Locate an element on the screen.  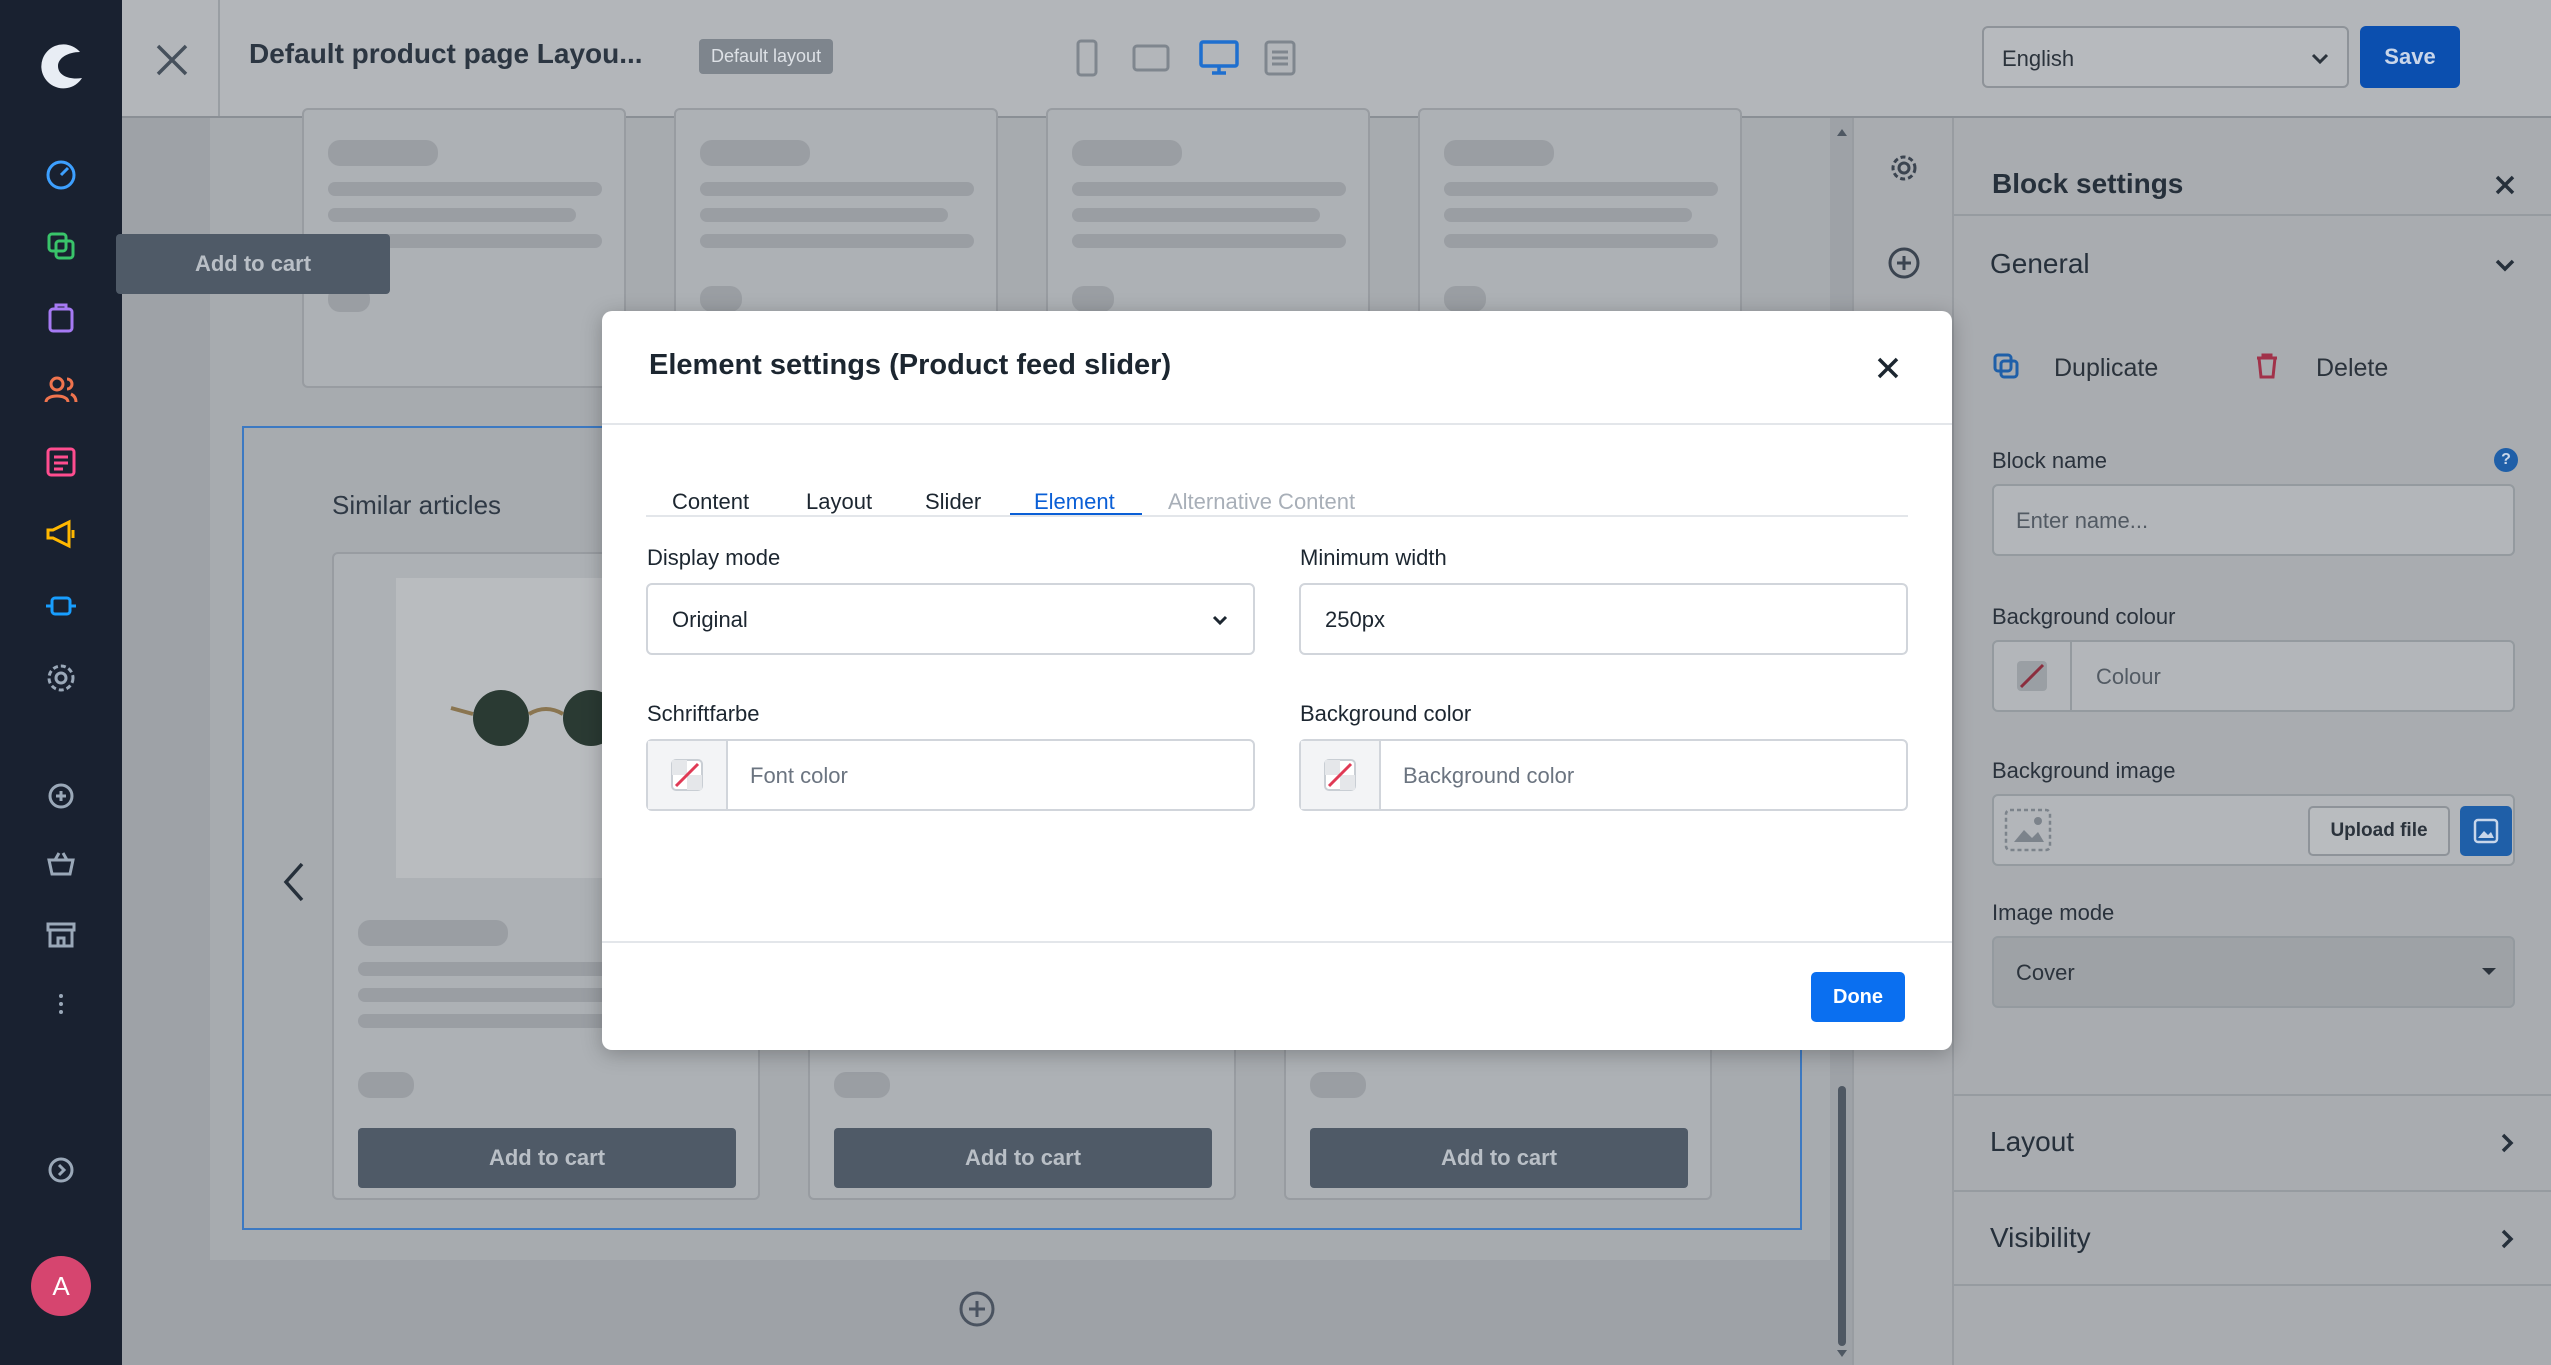
more-icon is located at coordinates (61, 1004).